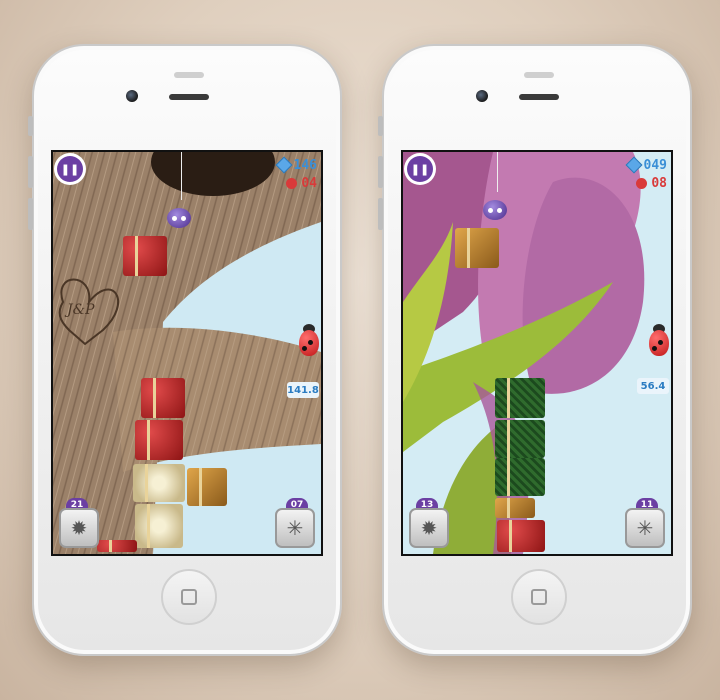  I want to click on distance-label: 141.8, so click(303, 390).